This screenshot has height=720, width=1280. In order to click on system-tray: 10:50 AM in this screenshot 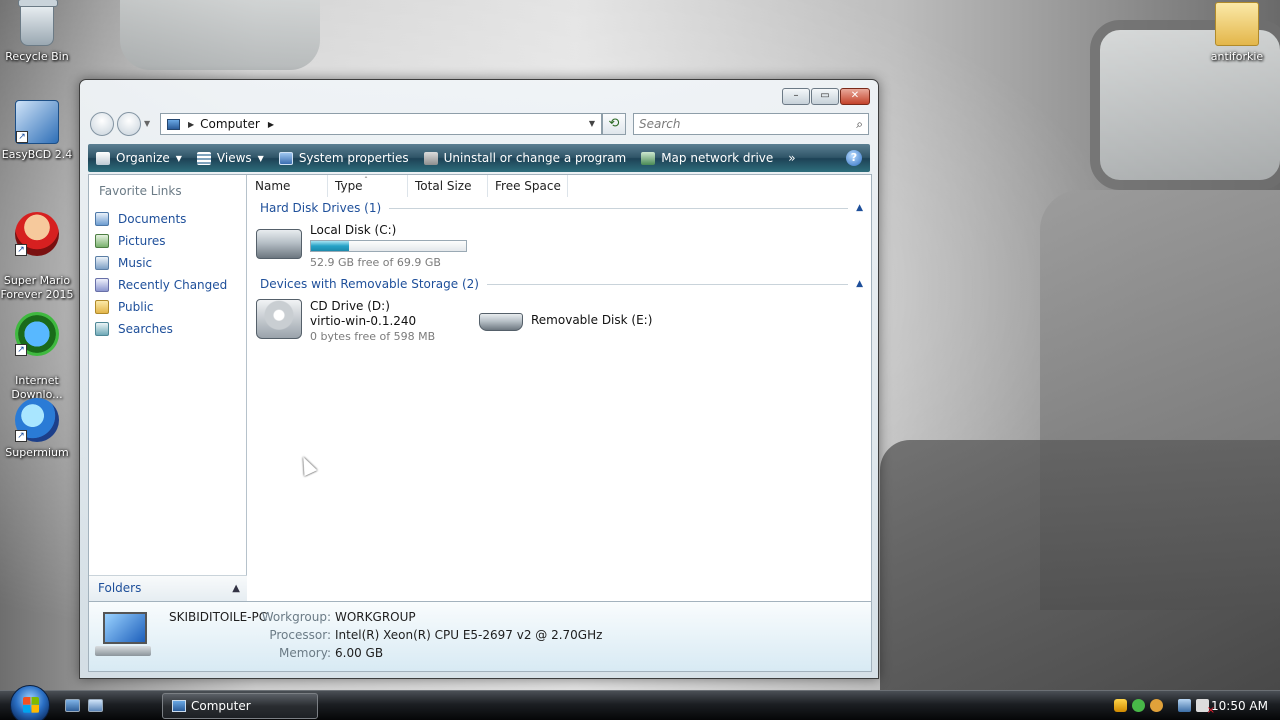, I will do `click(1194, 705)`.